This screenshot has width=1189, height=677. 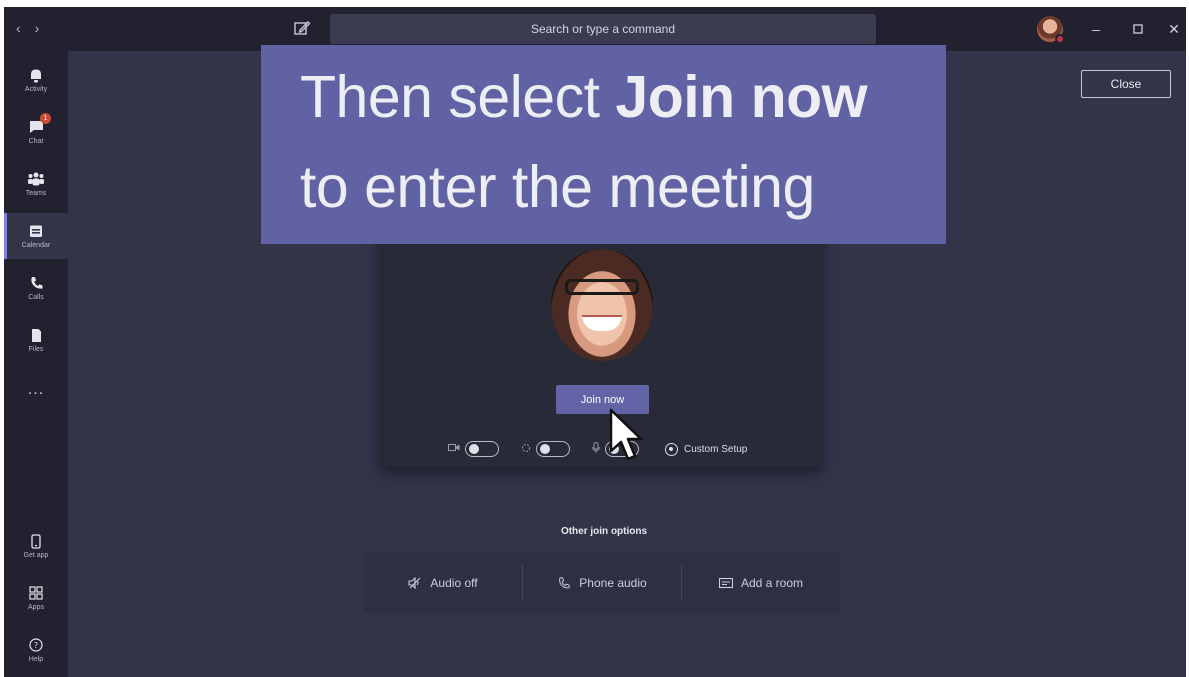 What do you see at coordinates (36, 231) in the screenshot?
I see `calendar-icon` at bounding box center [36, 231].